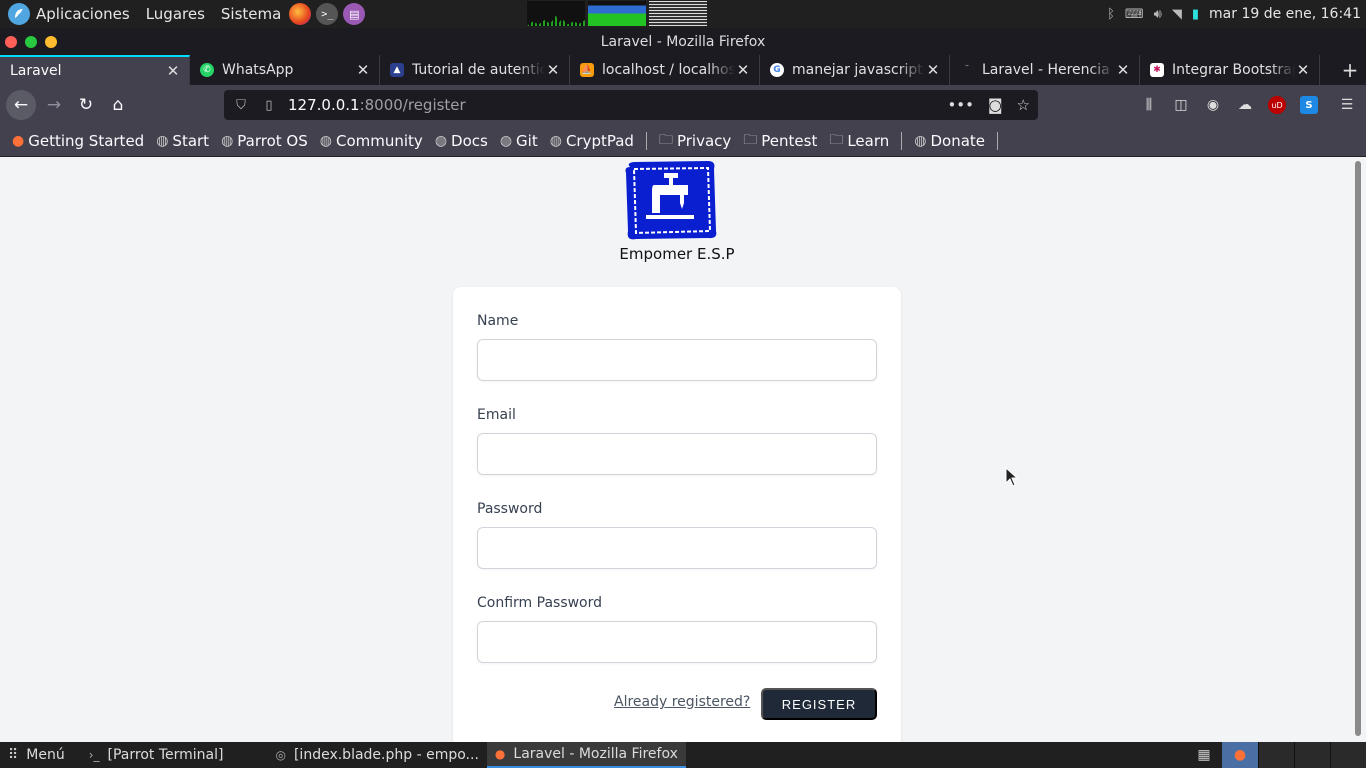 This screenshot has height=768, width=1366. I want to click on name-field, so click(677, 360).